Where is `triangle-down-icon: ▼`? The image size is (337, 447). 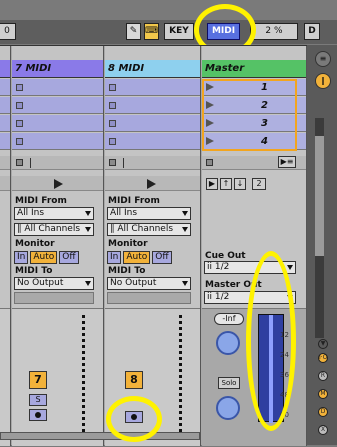 triangle-down-icon: ▼ is located at coordinates (323, 344).